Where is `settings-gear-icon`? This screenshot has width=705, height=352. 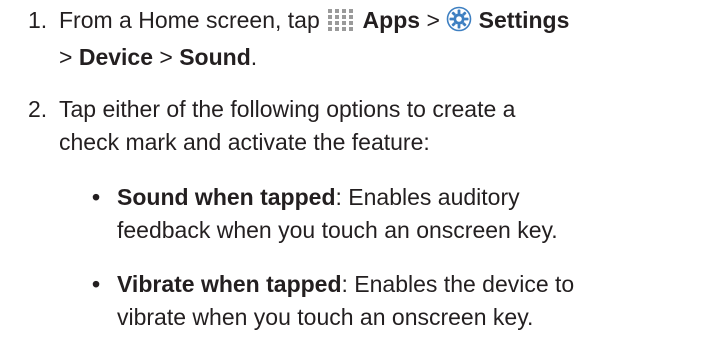 settings-gear-icon is located at coordinates (459, 23).